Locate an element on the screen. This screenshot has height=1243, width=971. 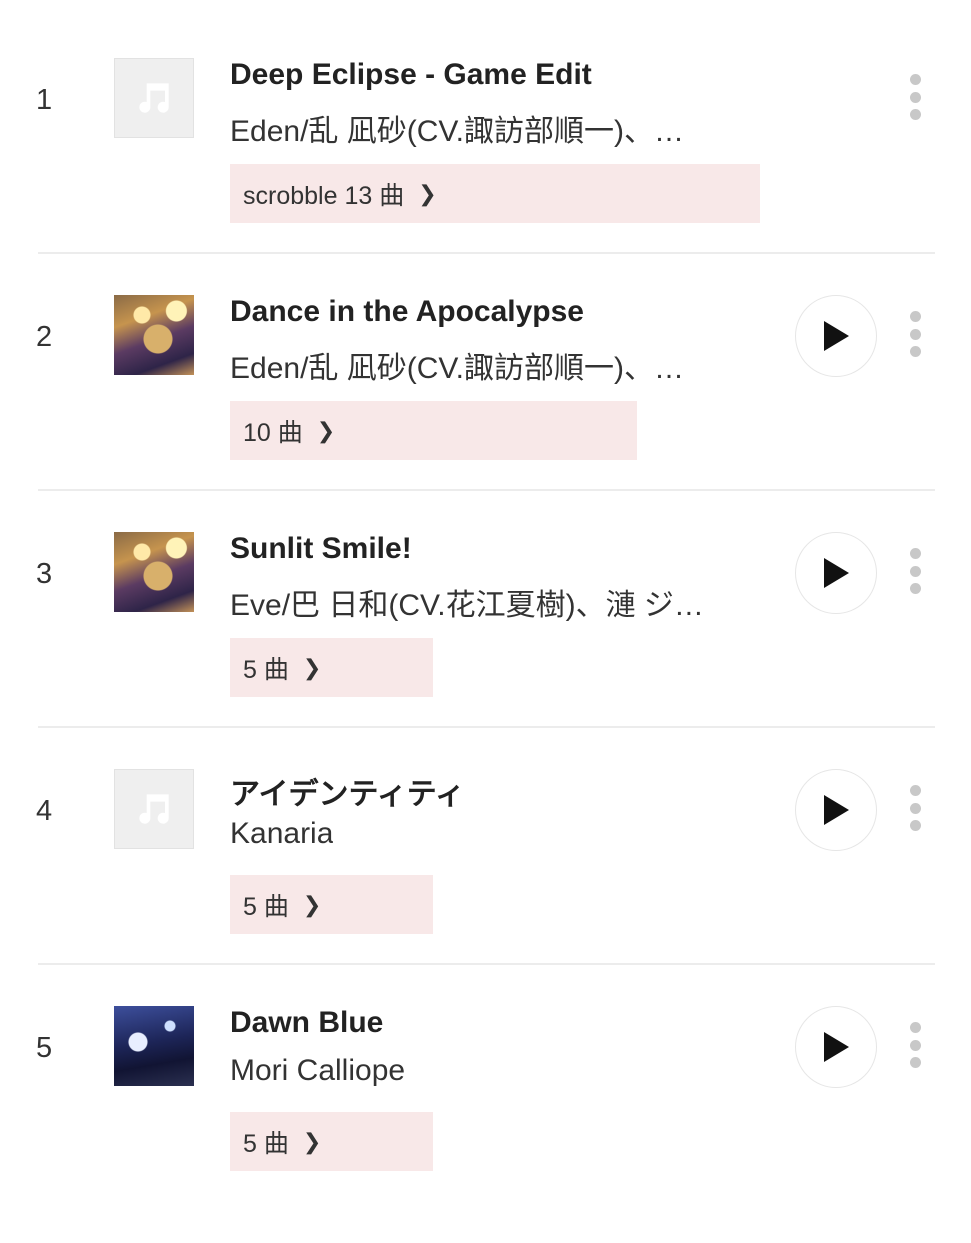
track-title: Deep Eclipse - Game Edit is located at coordinates (411, 75).